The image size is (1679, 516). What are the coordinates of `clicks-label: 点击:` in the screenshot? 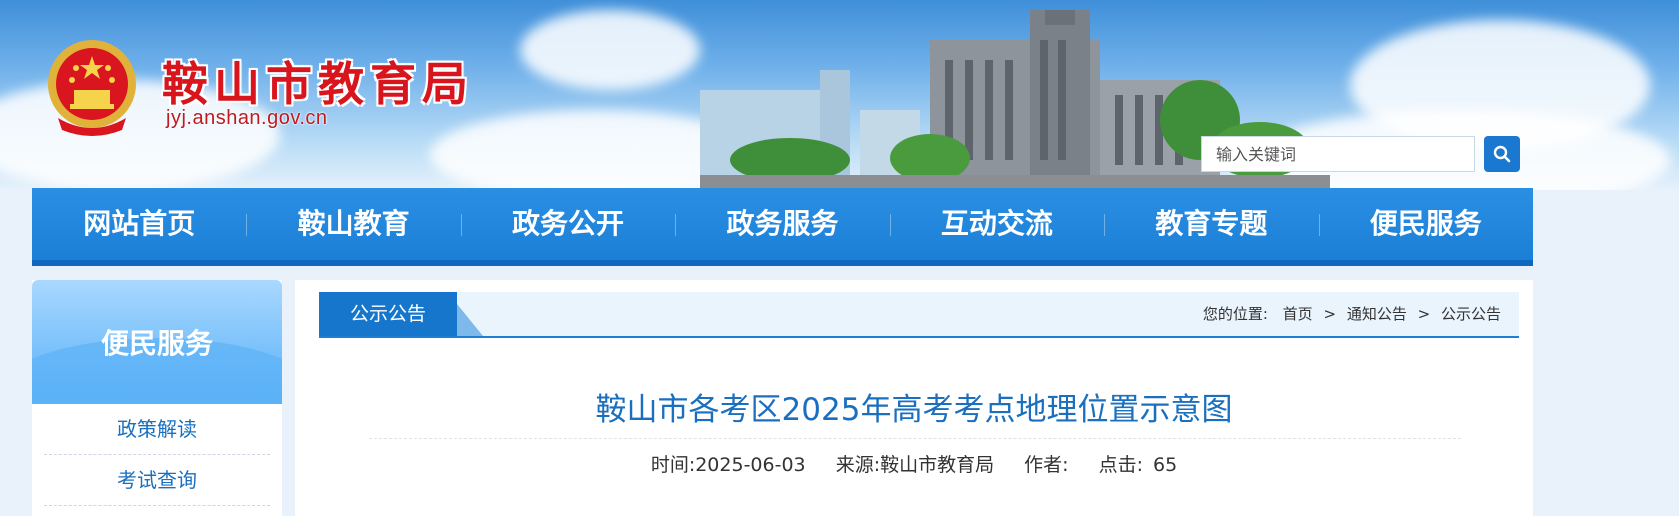 It's located at (1120, 465).